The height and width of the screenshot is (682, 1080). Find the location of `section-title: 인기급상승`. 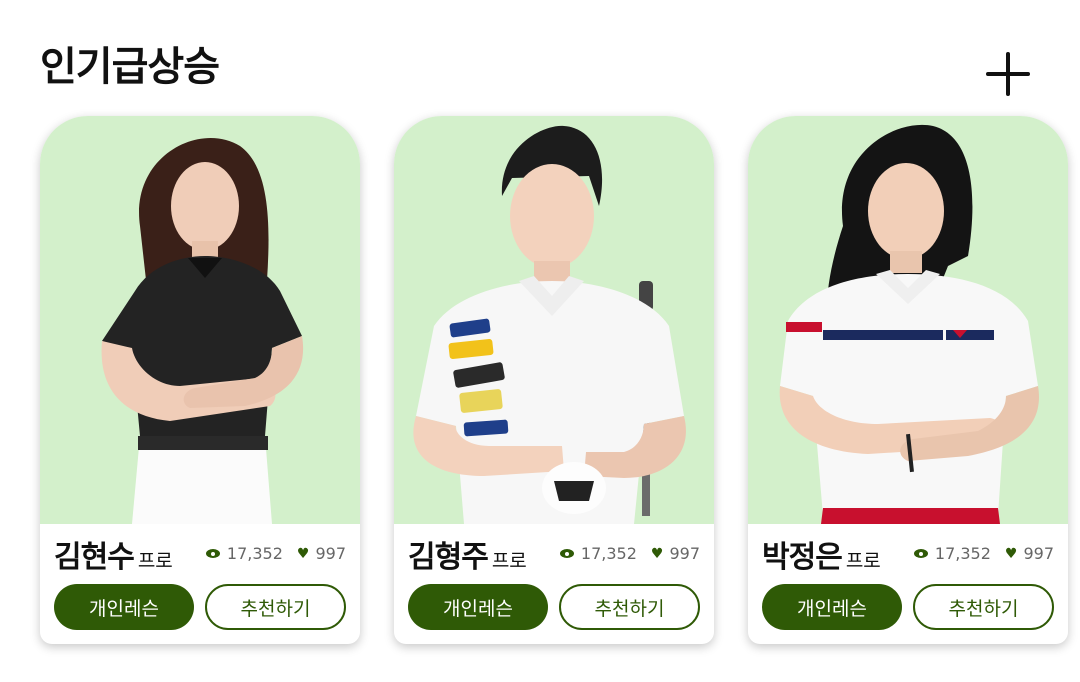

section-title: 인기급상승 is located at coordinates (130, 67).